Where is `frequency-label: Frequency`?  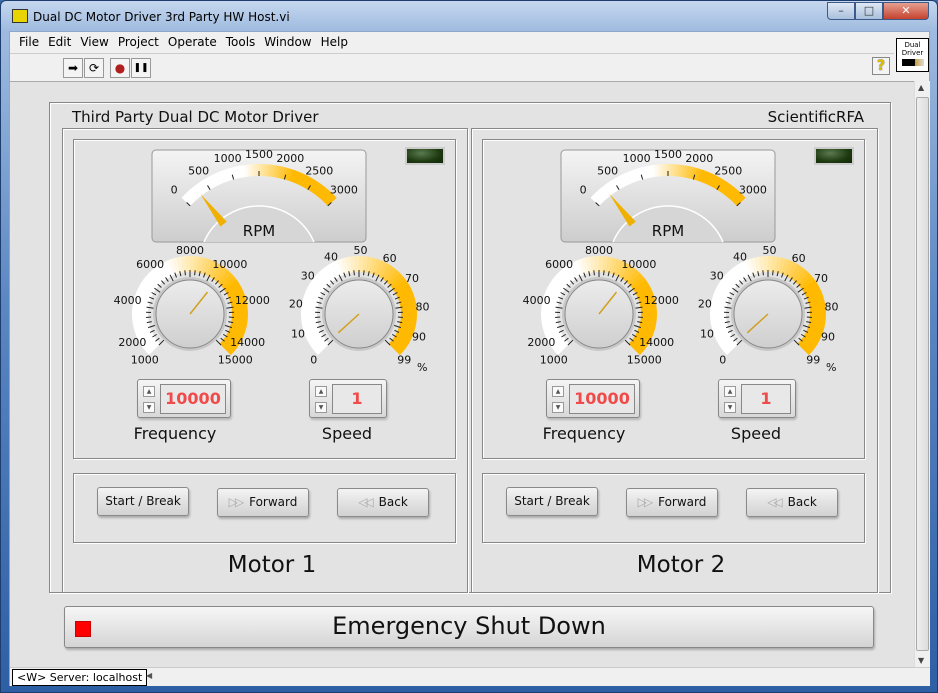 frequency-label: Frequency is located at coordinates (584, 433).